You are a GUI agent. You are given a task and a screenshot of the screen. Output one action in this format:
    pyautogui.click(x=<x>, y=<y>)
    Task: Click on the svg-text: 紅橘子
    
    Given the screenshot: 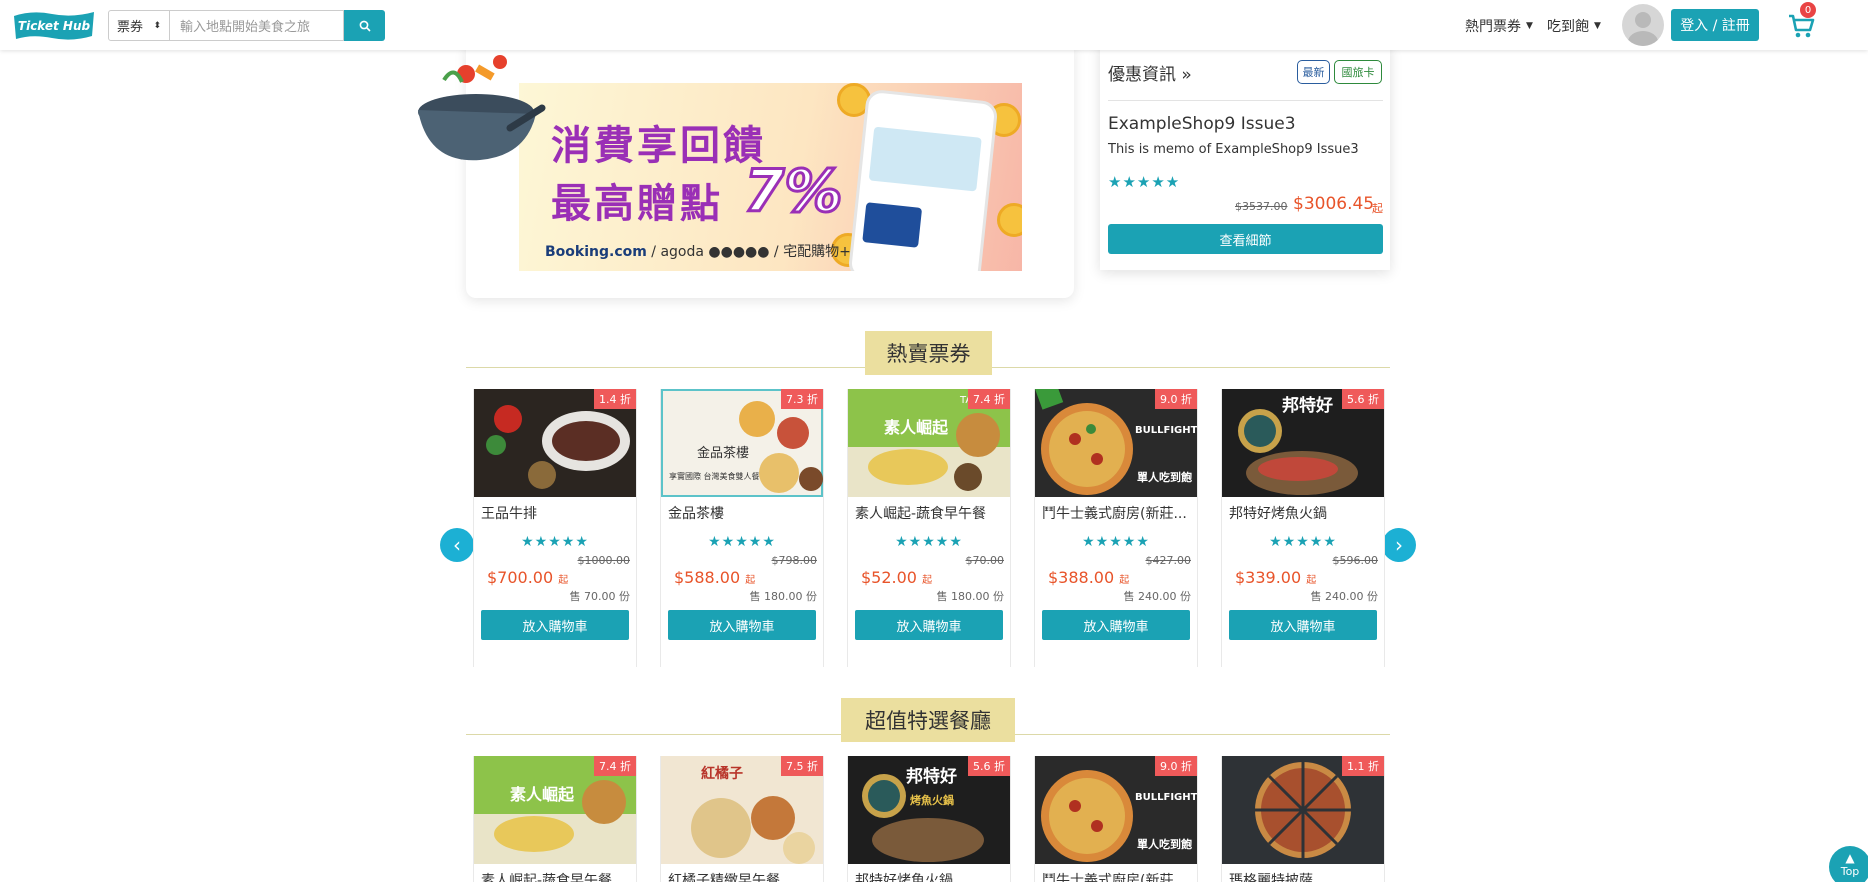 What is the action you would take?
    pyautogui.click(x=722, y=773)
    